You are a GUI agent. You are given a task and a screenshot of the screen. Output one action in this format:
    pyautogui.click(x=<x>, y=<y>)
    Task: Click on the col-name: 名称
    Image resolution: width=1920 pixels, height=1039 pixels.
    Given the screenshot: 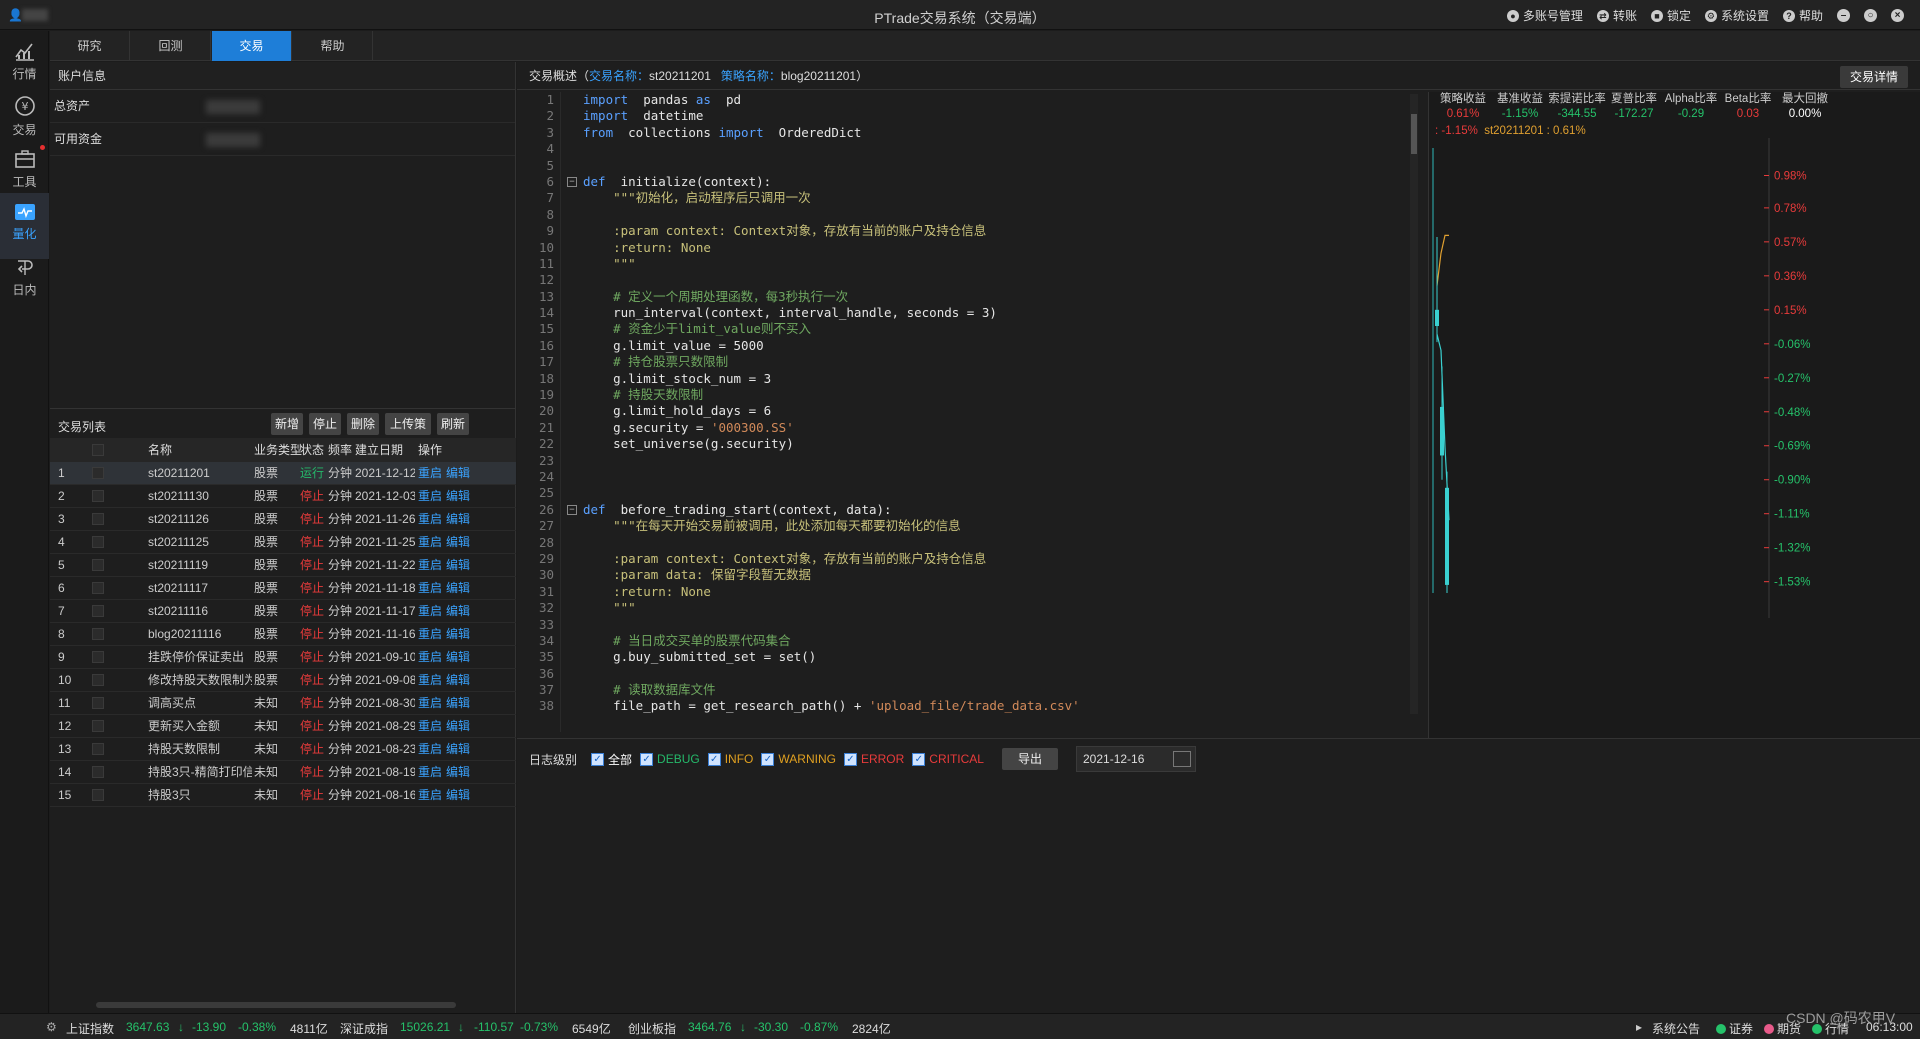 What is the action you would take?
    pyautogui.click(x=160, y=450)
    